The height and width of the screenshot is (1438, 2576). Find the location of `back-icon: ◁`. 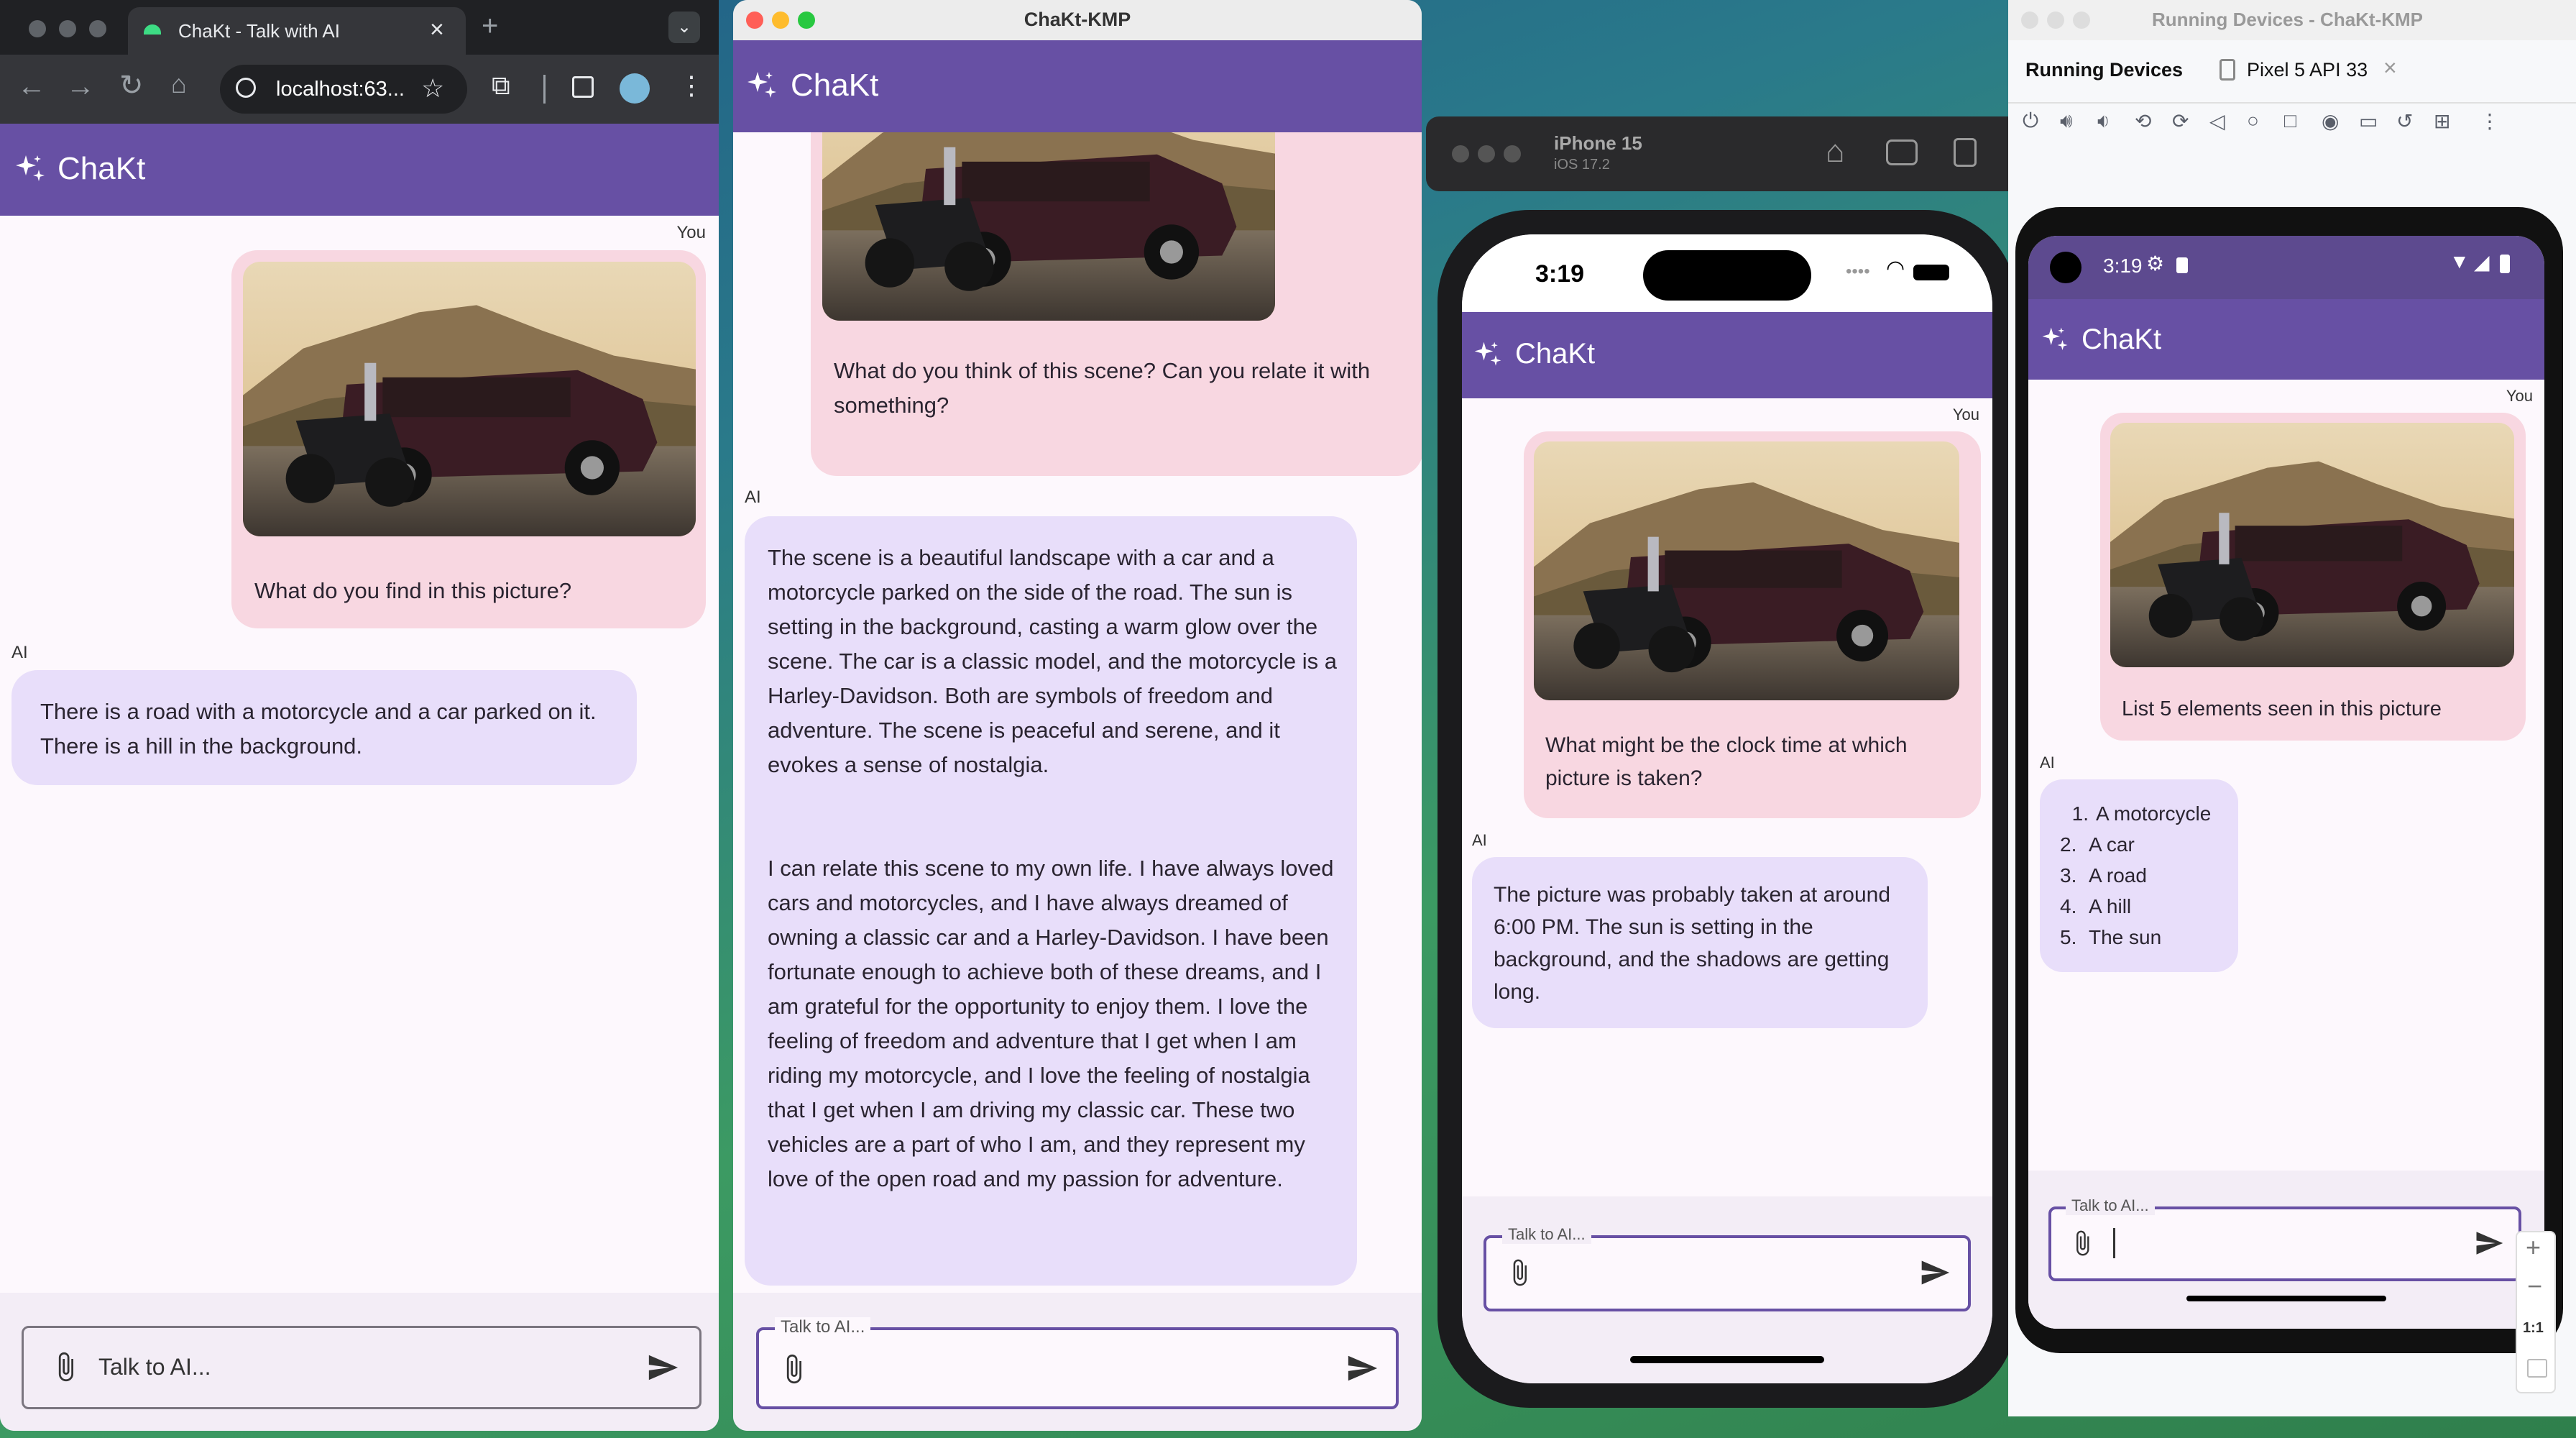

back-icon: ◁ is located at coordinates (2217, 121).